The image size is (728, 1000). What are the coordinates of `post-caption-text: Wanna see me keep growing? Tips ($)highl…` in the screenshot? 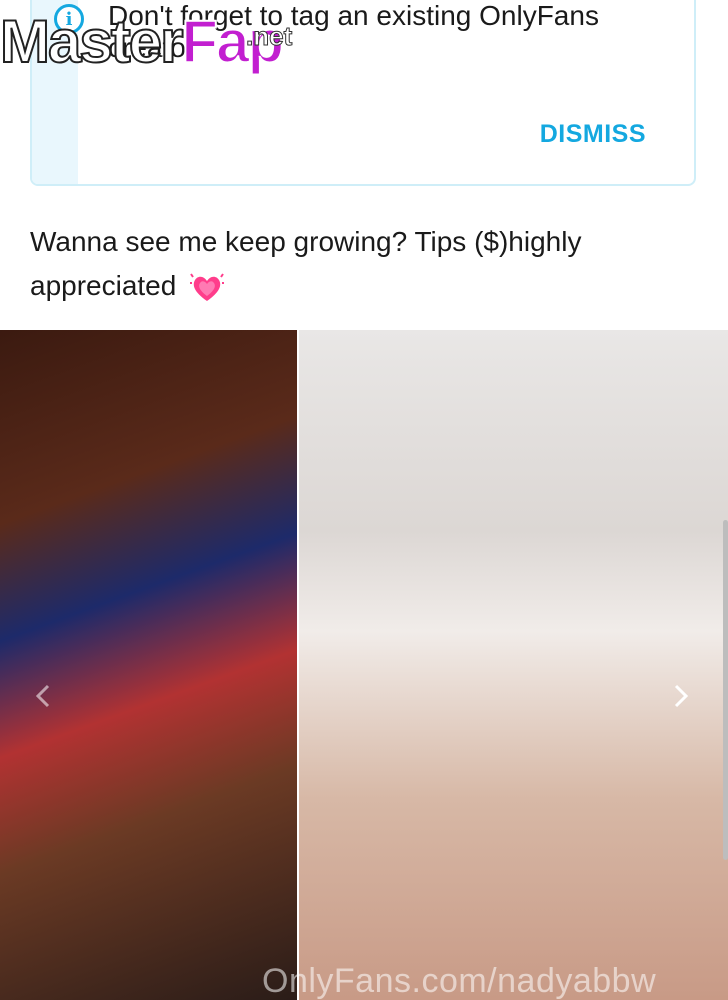 It's located at (306, 263).